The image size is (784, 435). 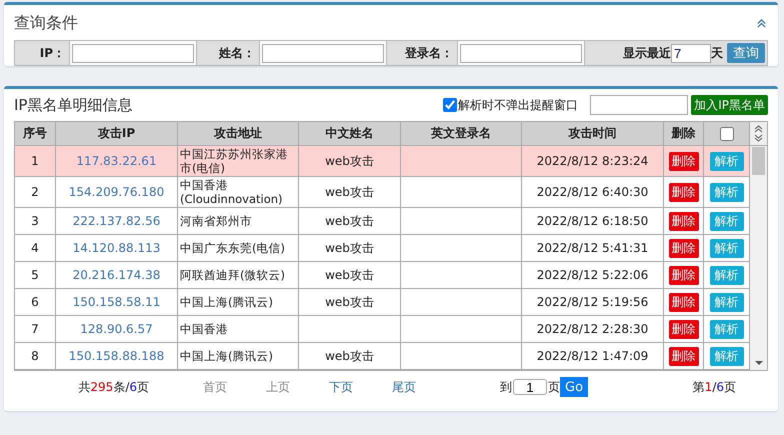 What do you see at coordinates (113, 387) in the screenshot?
I see `page-summary: 共295条/6页` at bounding box center [113, 387].